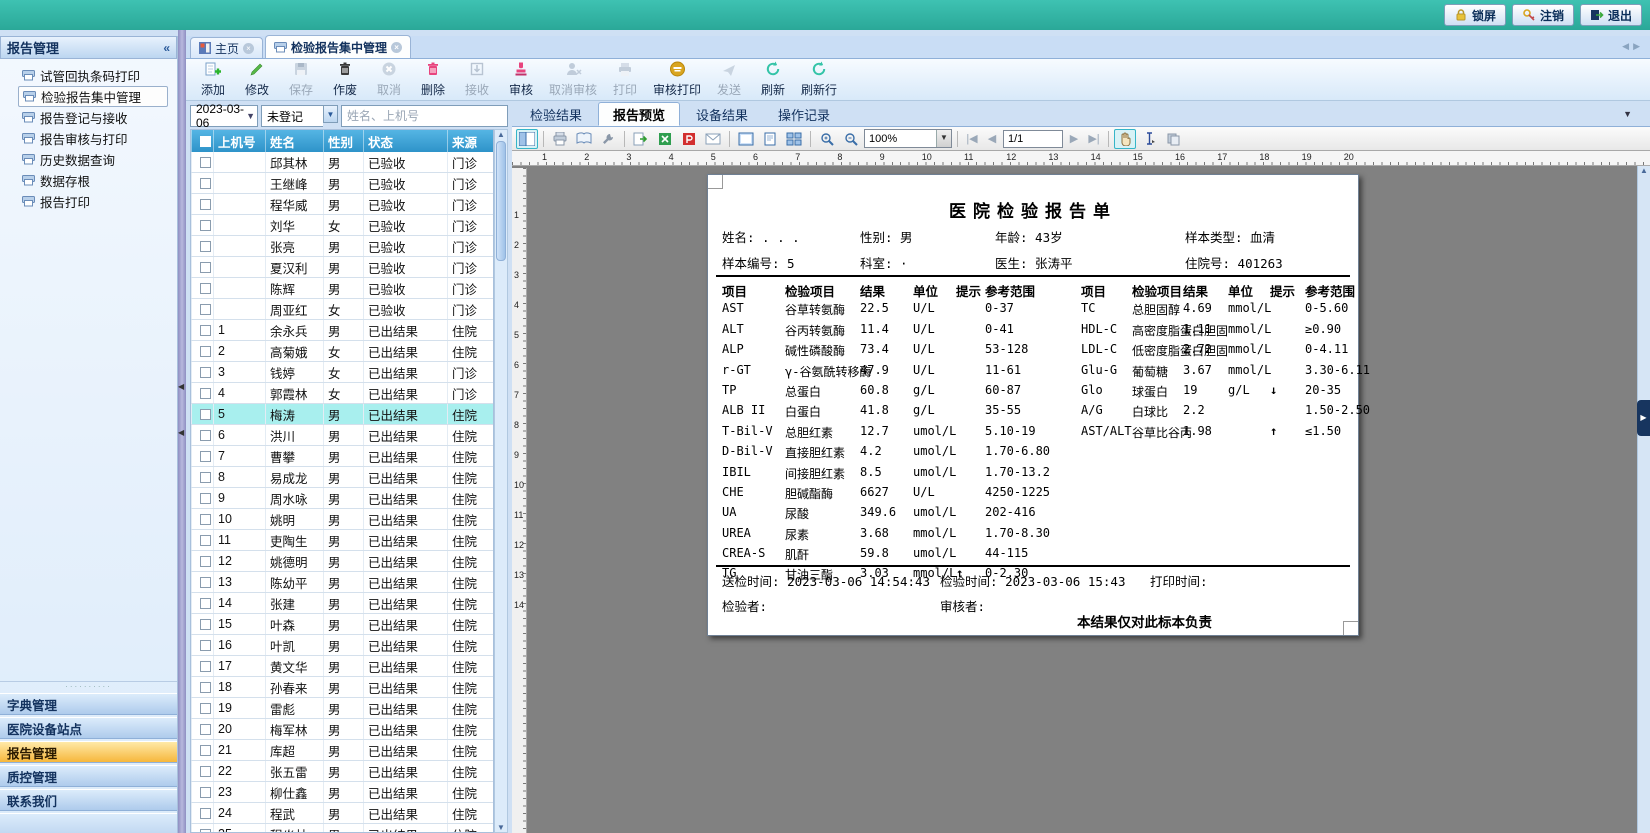 The width and height of the screenshot is (1650, 833). Describe the element at coordinates (93, 75) in the screenshot. I see `sidebar-item: 试管回执条码打印` at that location.